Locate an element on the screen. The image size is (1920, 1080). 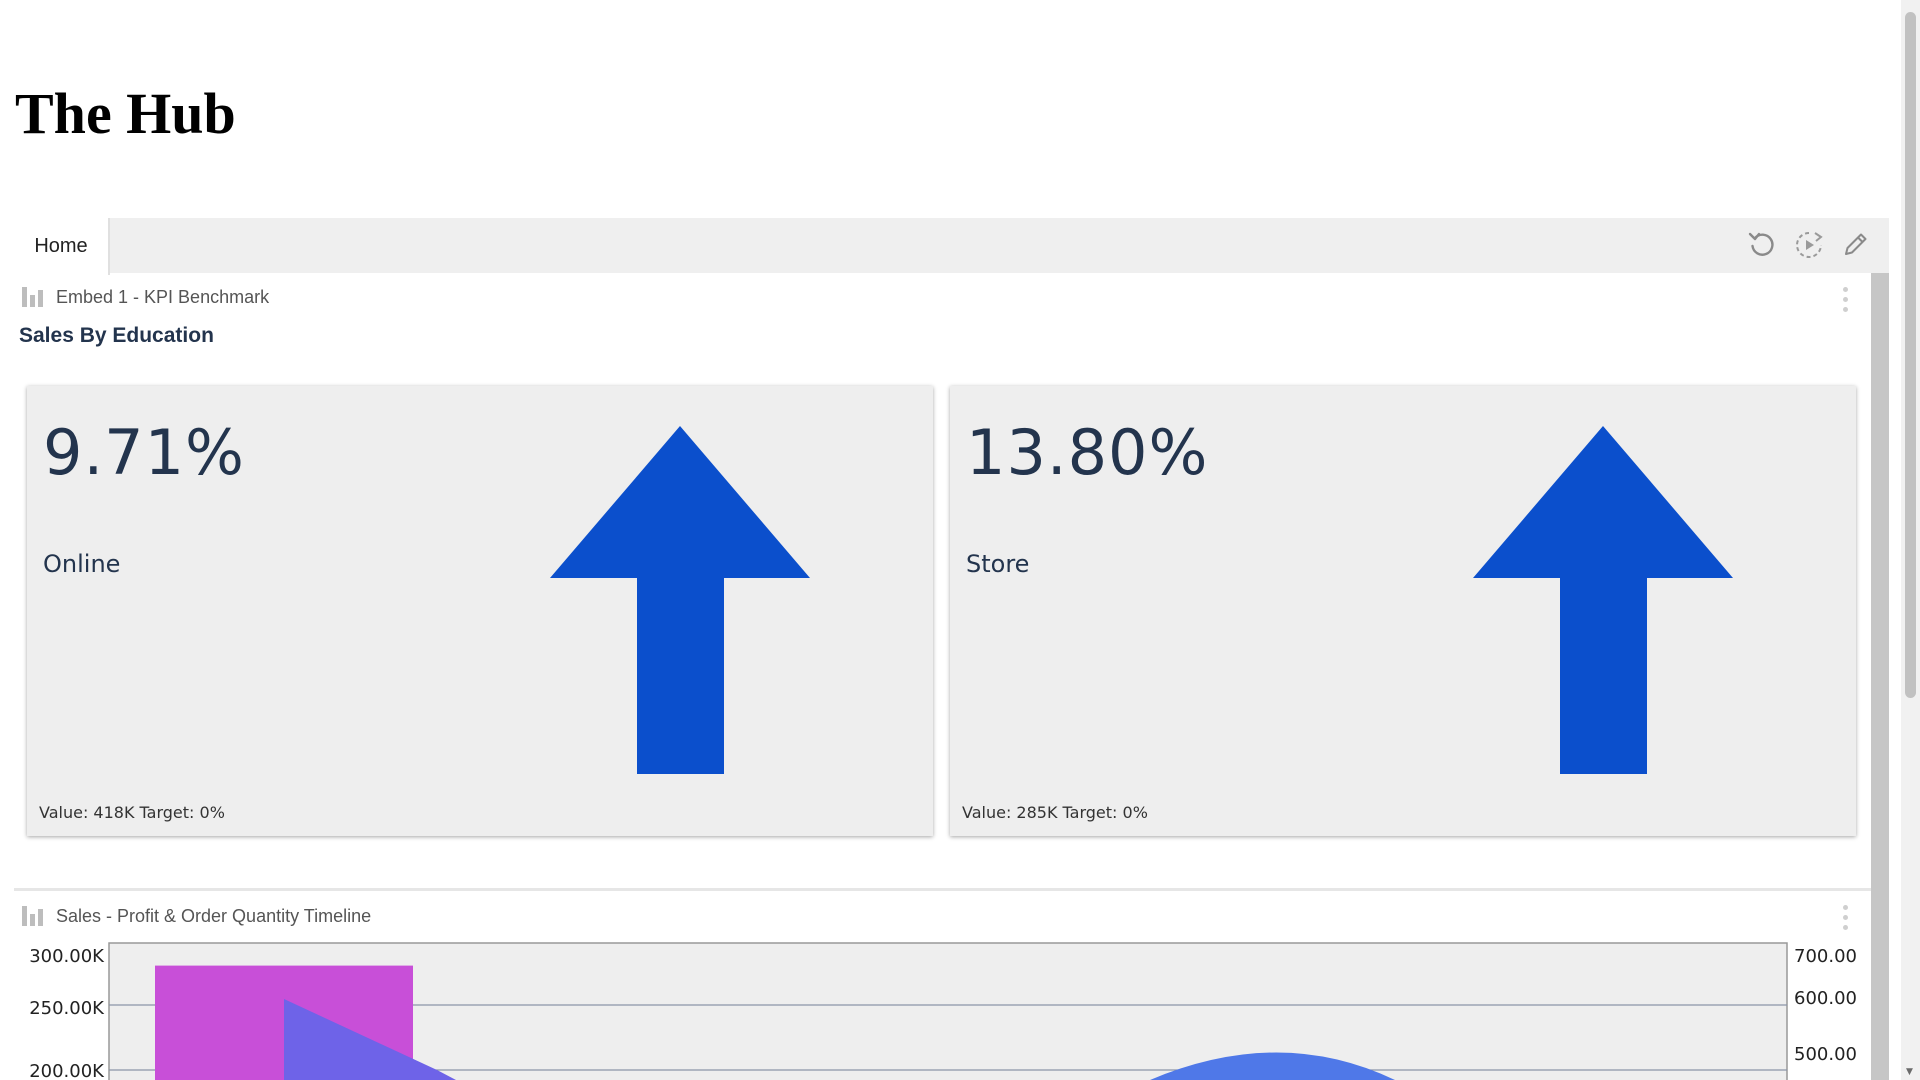
panel-divider is located at coordinates (942, 889).